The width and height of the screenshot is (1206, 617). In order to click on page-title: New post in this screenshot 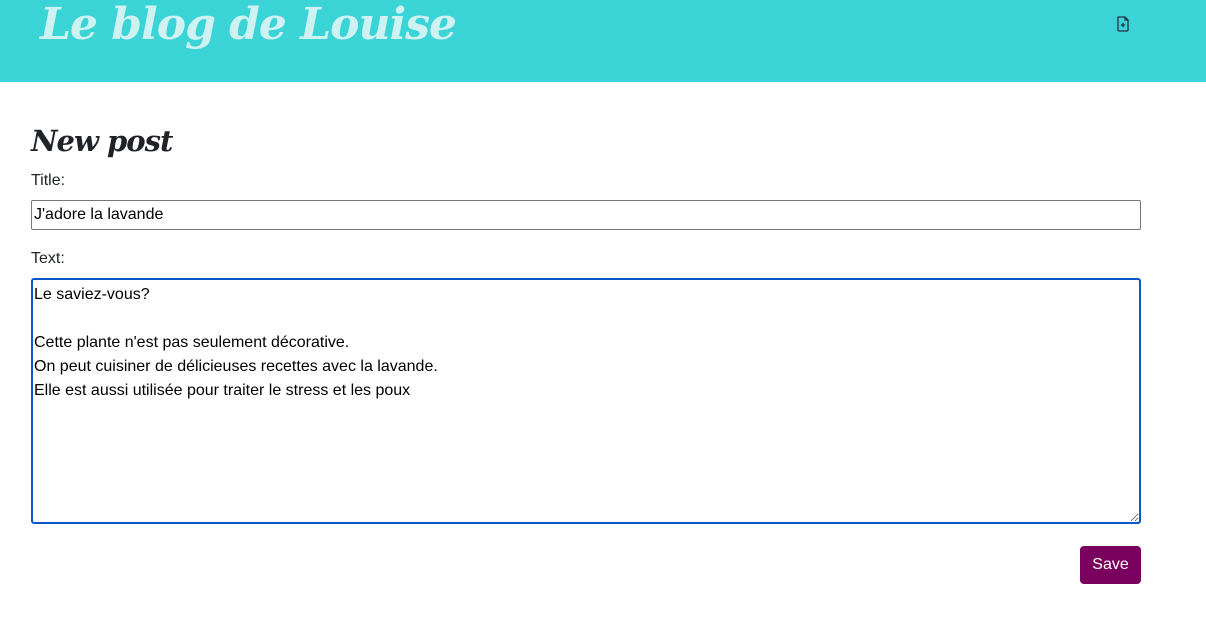, I will do `click(102, 141)`.